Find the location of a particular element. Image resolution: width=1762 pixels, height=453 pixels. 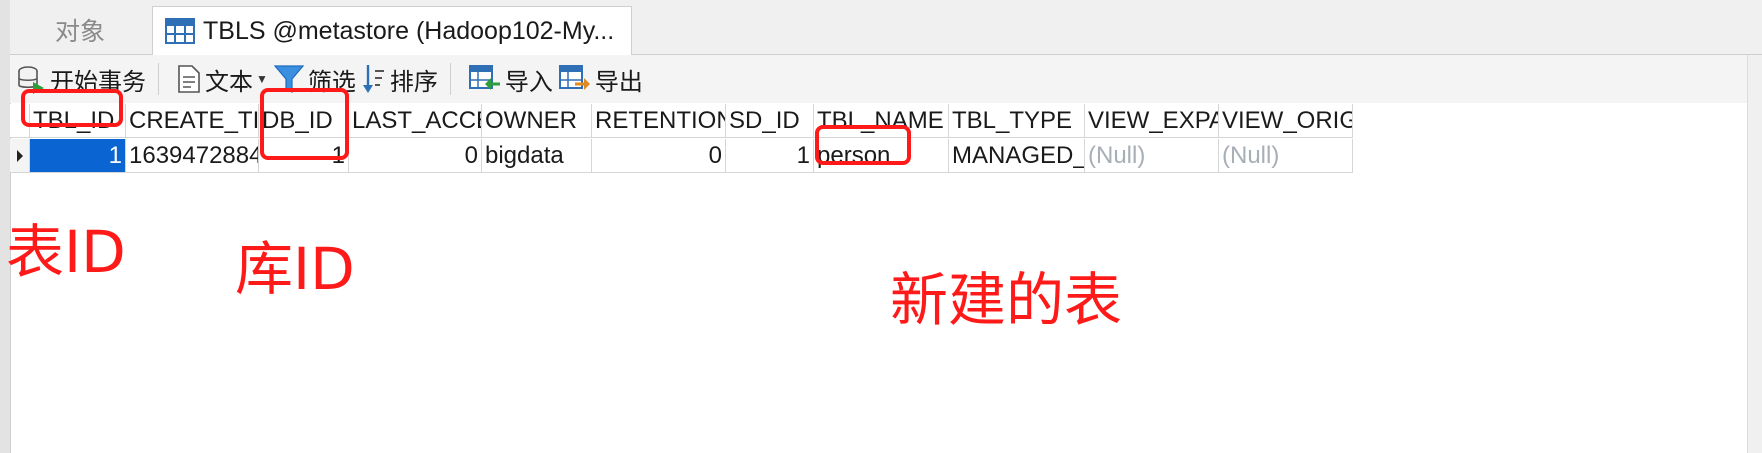

column-header-last-access-time: LAST_ACCESS_TIME is located at coordinates (415, 121).